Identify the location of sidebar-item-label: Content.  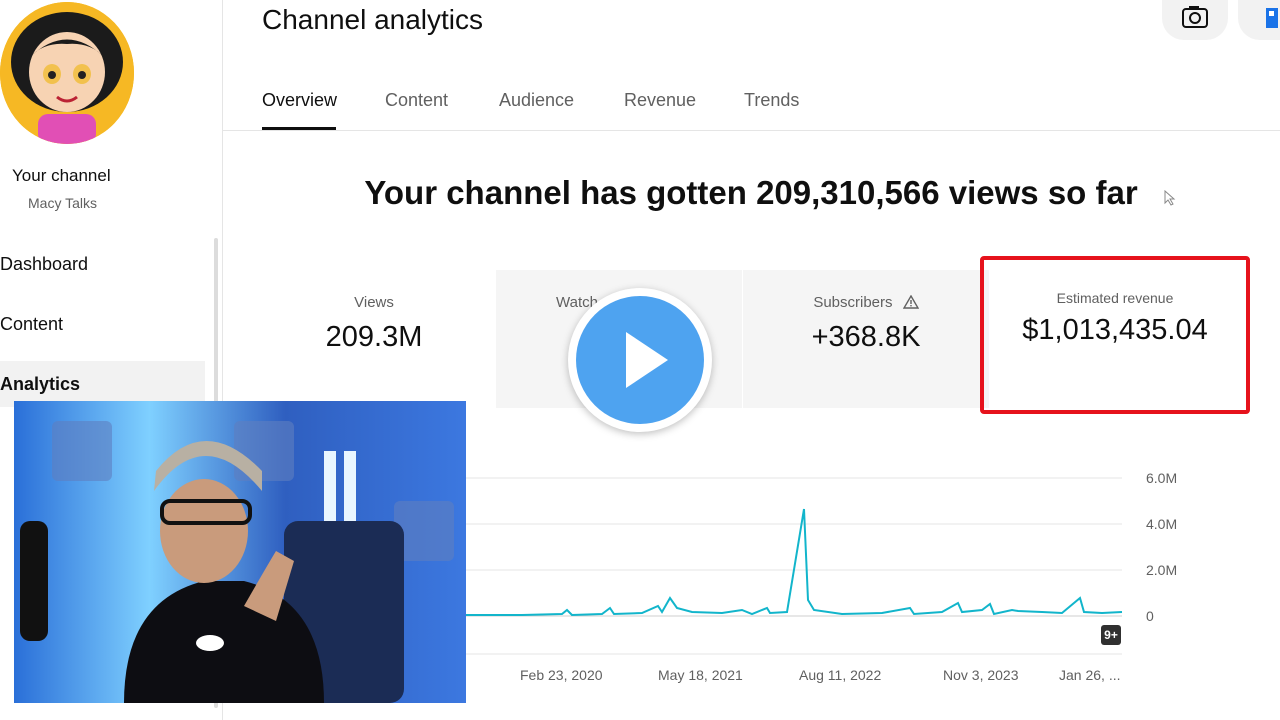
(32, 324).